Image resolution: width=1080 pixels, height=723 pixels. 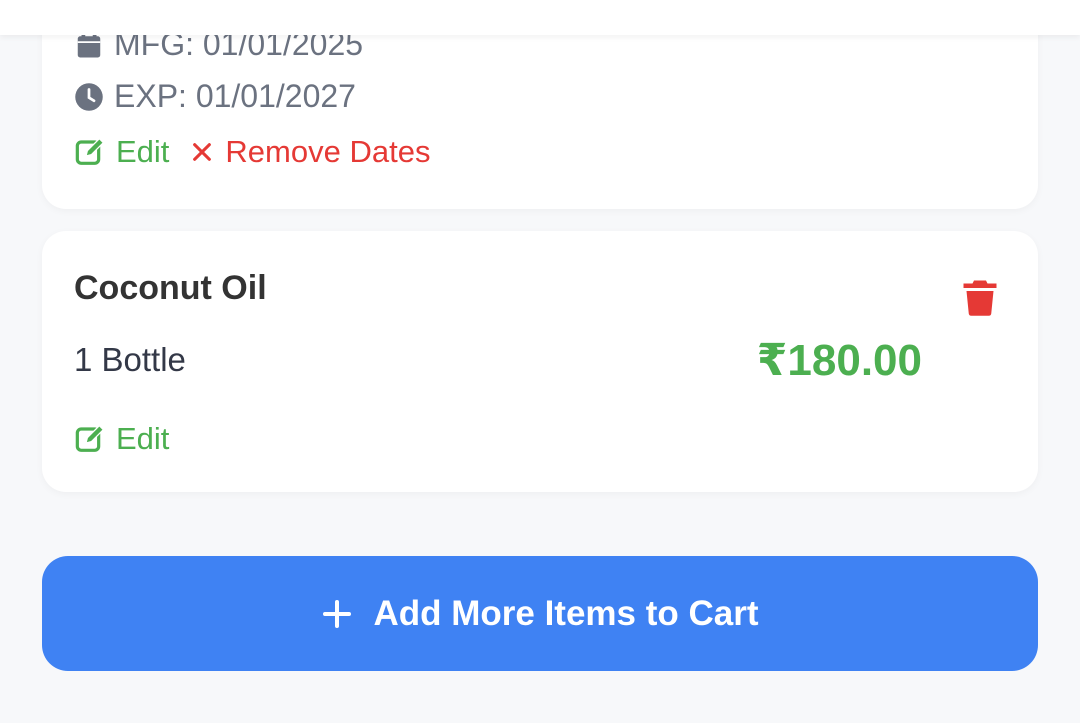 I want to click on edit-item-button: Edit, so click(x=121, y=439).